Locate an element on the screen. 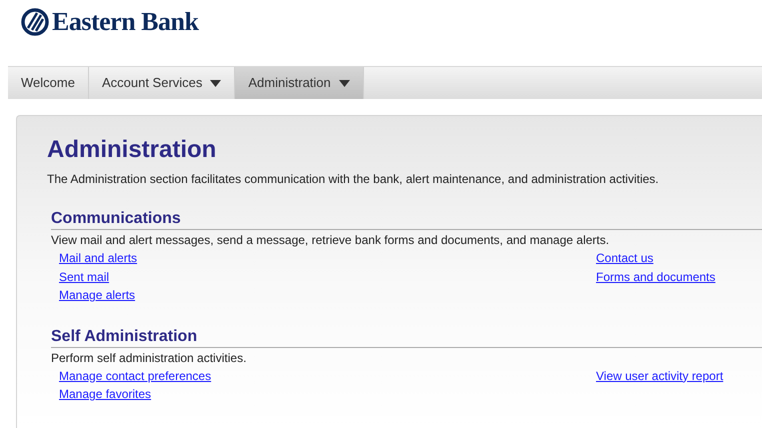 This screenshot has width=762, height=428. page-description: The Administration section facilitates communication with the bank, alert maintenance, and administration activities. is located at coordinates (353, 179).